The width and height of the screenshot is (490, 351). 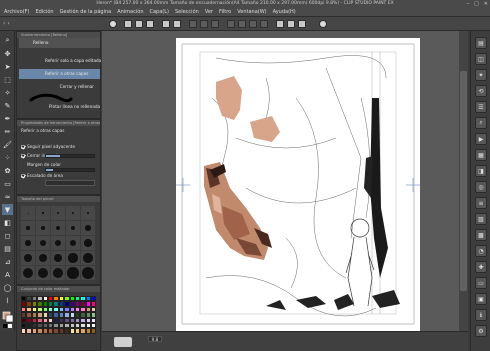 What do you see at coordinates (481, 299) in the screenshot?
I see `page-manager-icon: ▣` at bounding box center [481, 299].